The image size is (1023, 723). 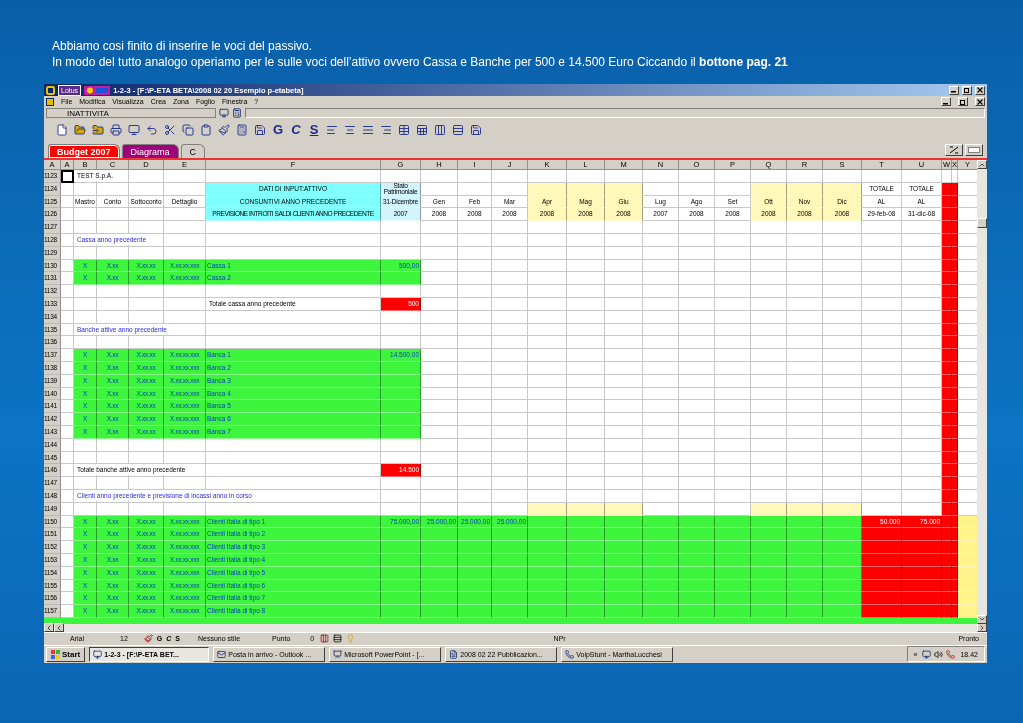 What do you see at coordinates (183, 46) in the screenshot?
I see `caption-text: Abbiamo cosi finito di inserire le voci del passivo.` at bounding box center [183, 46].